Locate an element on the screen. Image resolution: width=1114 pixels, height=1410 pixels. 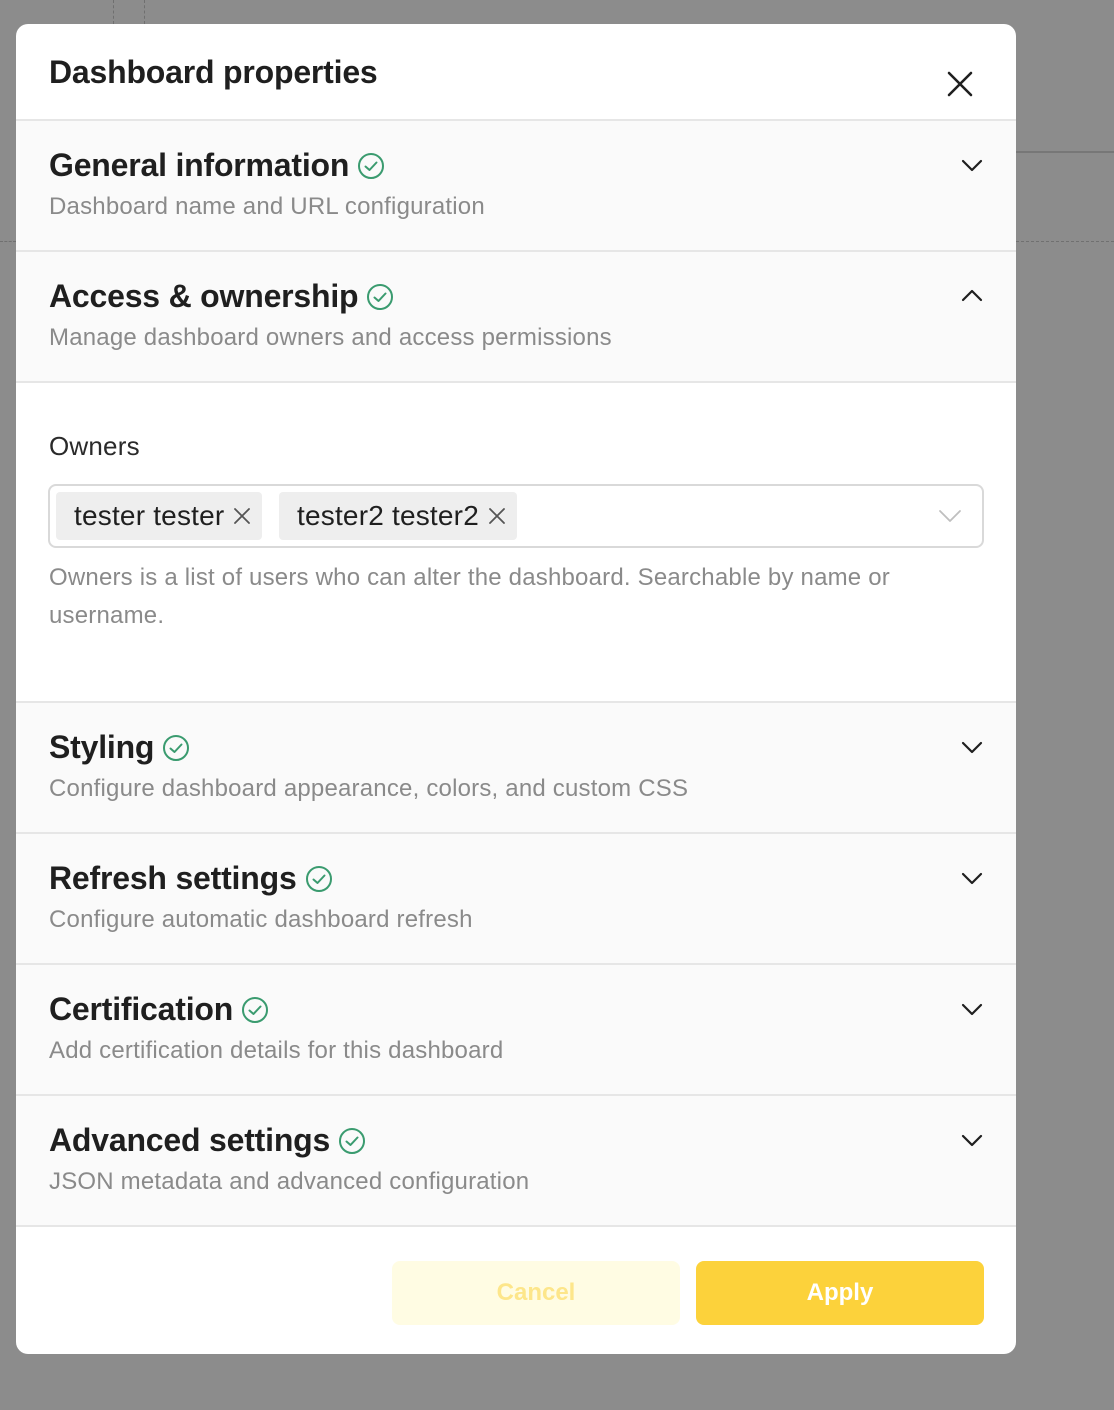
section-title: Certification is located at coordinates (141, 1009).